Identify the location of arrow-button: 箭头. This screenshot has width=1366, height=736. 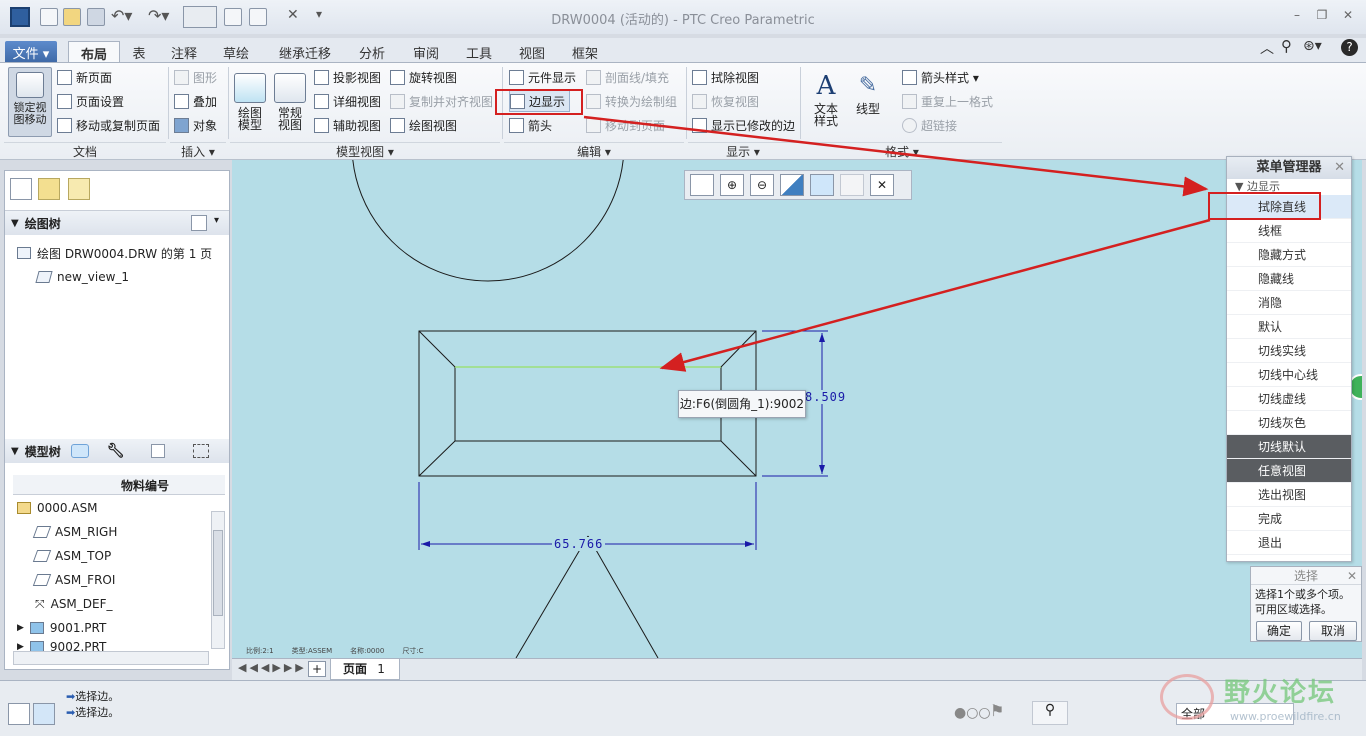
(530, 125).